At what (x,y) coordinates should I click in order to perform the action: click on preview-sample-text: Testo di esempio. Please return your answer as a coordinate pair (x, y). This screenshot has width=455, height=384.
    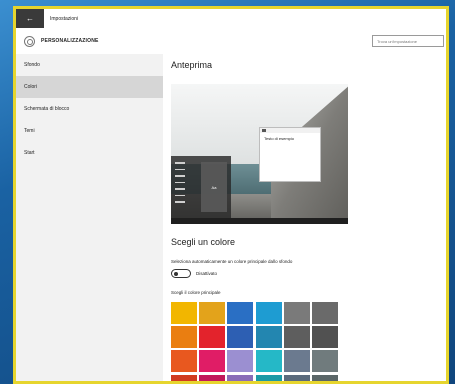
    Looking at the image, I should click on (279, 138).